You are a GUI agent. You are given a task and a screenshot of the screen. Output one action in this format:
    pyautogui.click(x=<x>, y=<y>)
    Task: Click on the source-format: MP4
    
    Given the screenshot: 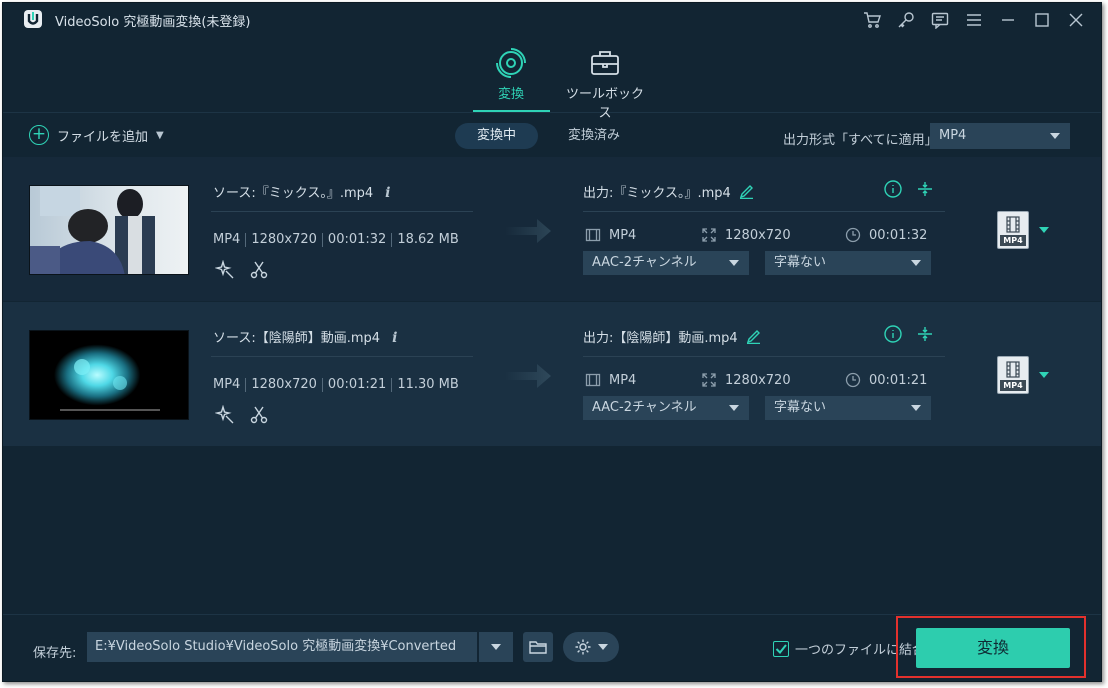 What is the action you would take?
    pyautogui.click(x=227, y=239)
    